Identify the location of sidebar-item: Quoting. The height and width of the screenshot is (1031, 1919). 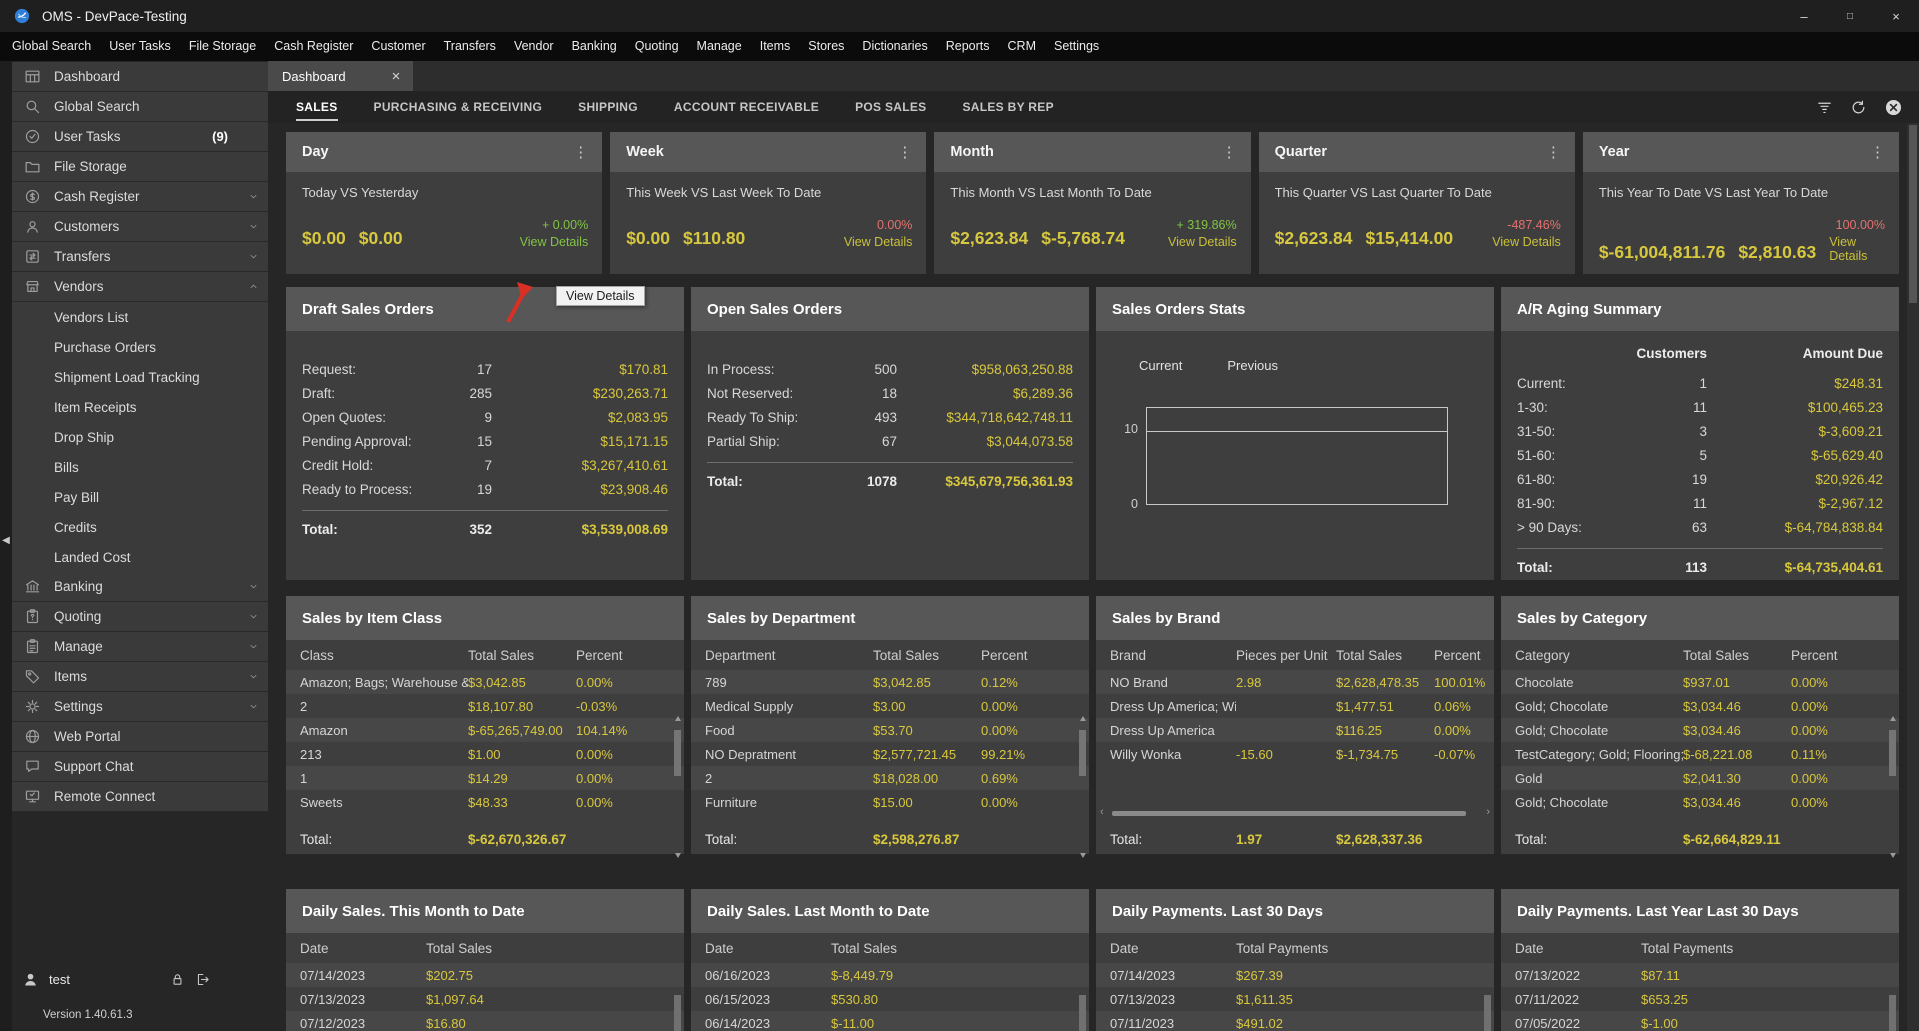
(140, 617).